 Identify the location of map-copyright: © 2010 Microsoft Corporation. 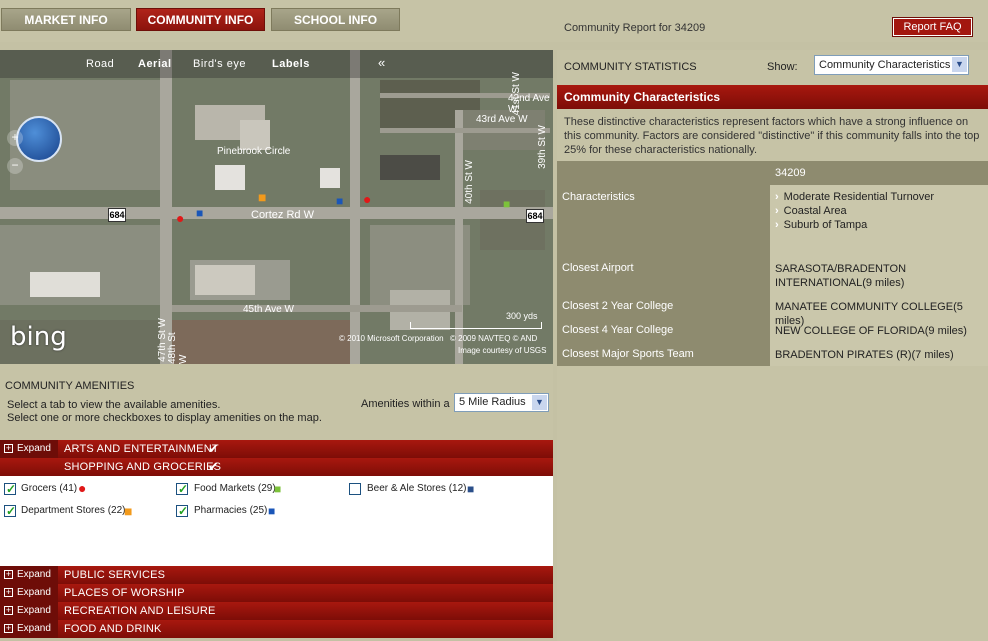
(391, 338).